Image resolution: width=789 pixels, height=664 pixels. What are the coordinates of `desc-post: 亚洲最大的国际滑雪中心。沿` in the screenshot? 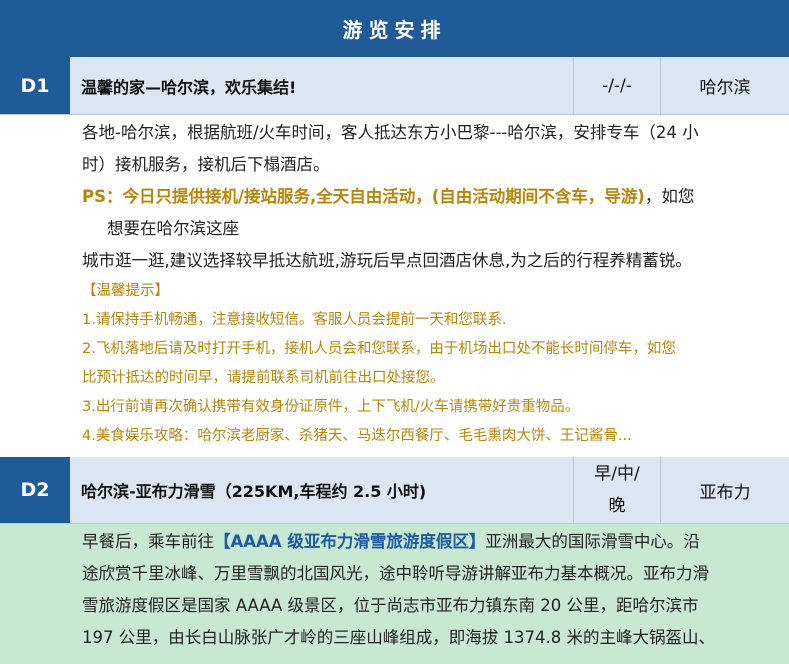 It's located at (592, 541).